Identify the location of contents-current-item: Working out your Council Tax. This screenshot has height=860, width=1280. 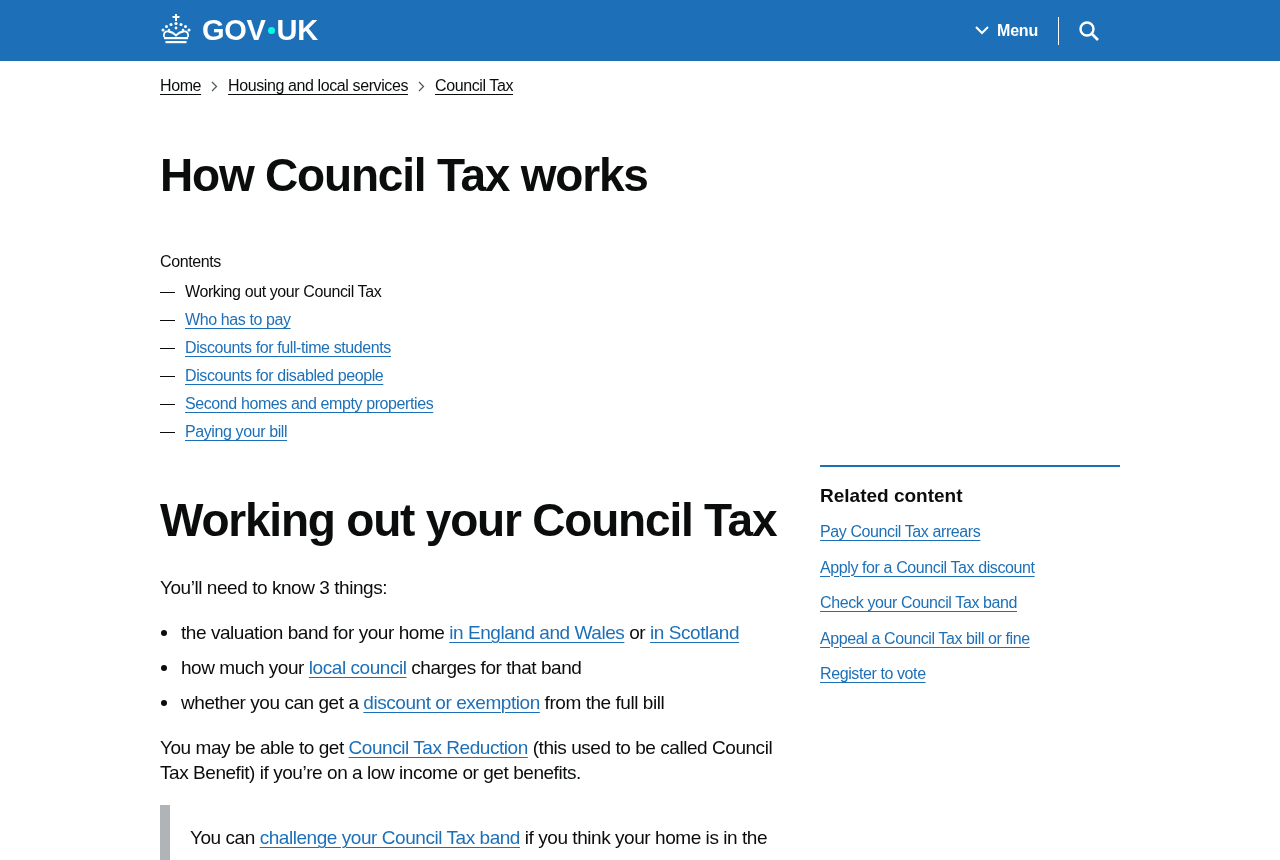
(283, 292).